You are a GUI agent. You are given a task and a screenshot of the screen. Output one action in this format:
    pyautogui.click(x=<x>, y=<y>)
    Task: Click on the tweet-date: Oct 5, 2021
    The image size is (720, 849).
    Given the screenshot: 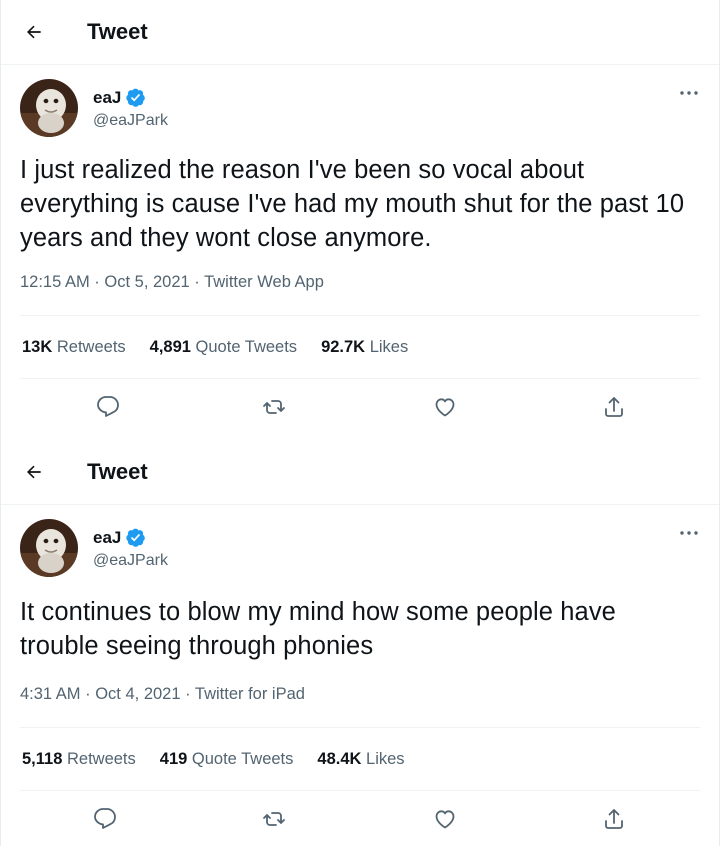 What is the action you would take?
    pyautogui.click(x=146, y=282)
    